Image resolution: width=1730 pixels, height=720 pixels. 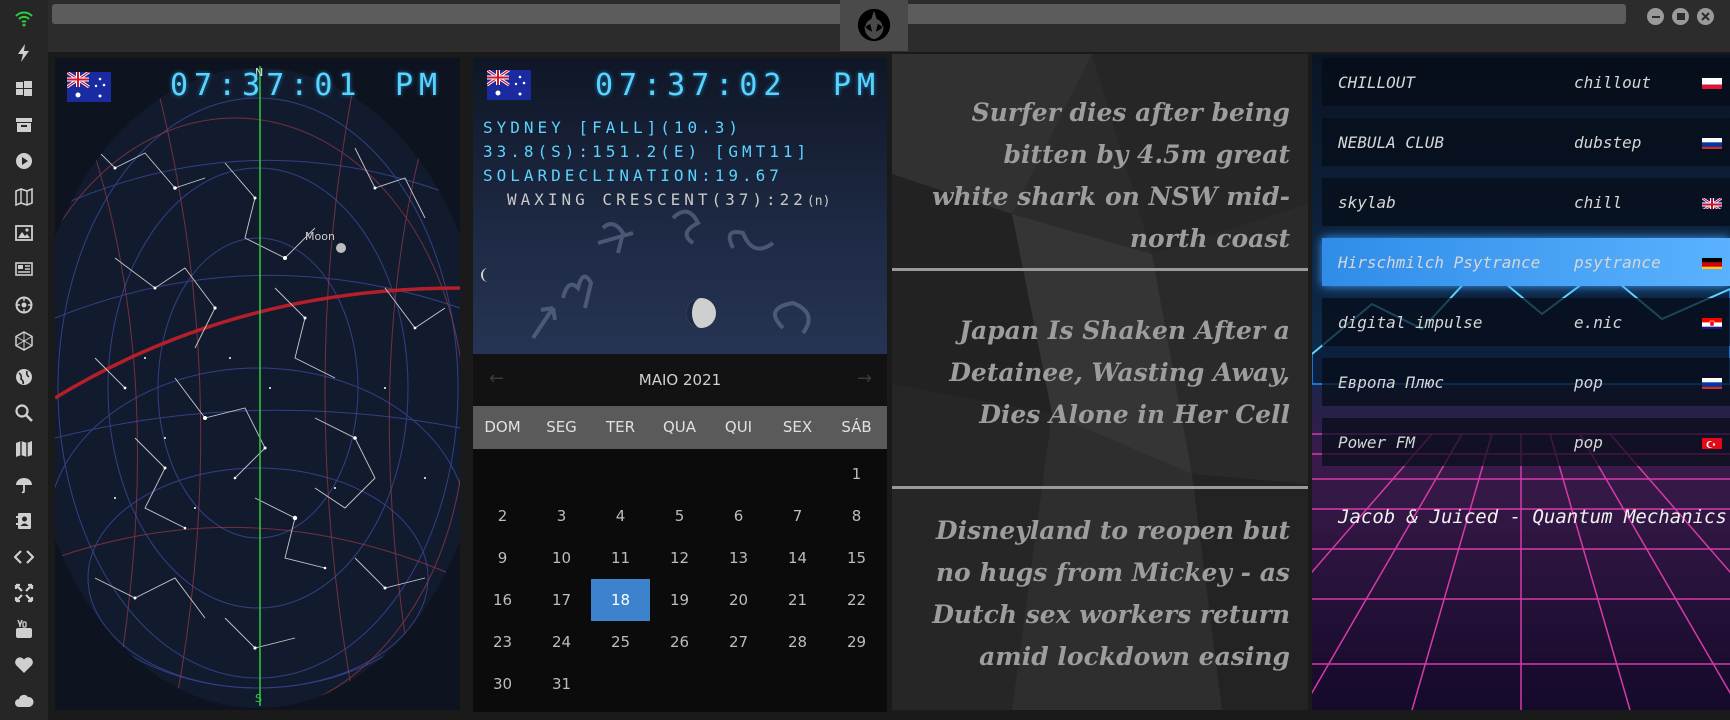 What do you see at coordinates (620, 642) in the screenshot?
I see `calendar-day: 25` at bounding box center [620, 642].